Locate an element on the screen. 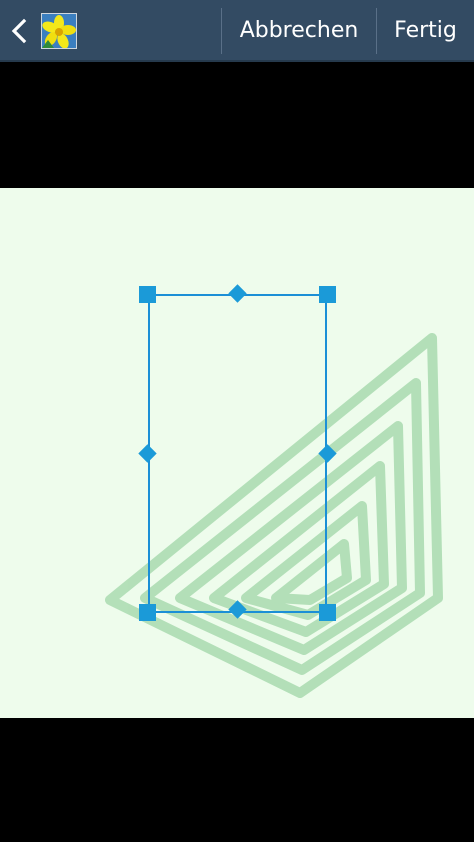  crop-handle-bottom-right is located at coordinates (327, 612).